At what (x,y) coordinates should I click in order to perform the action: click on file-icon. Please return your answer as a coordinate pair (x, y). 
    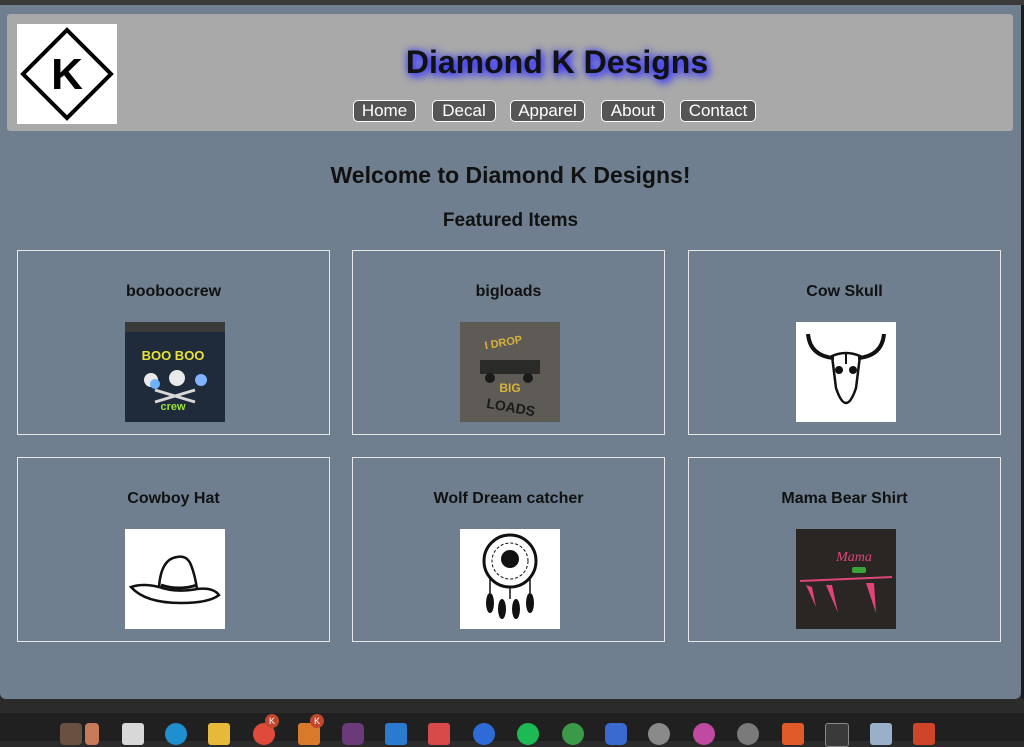
    Looking at the image, I should click on (133, 734).